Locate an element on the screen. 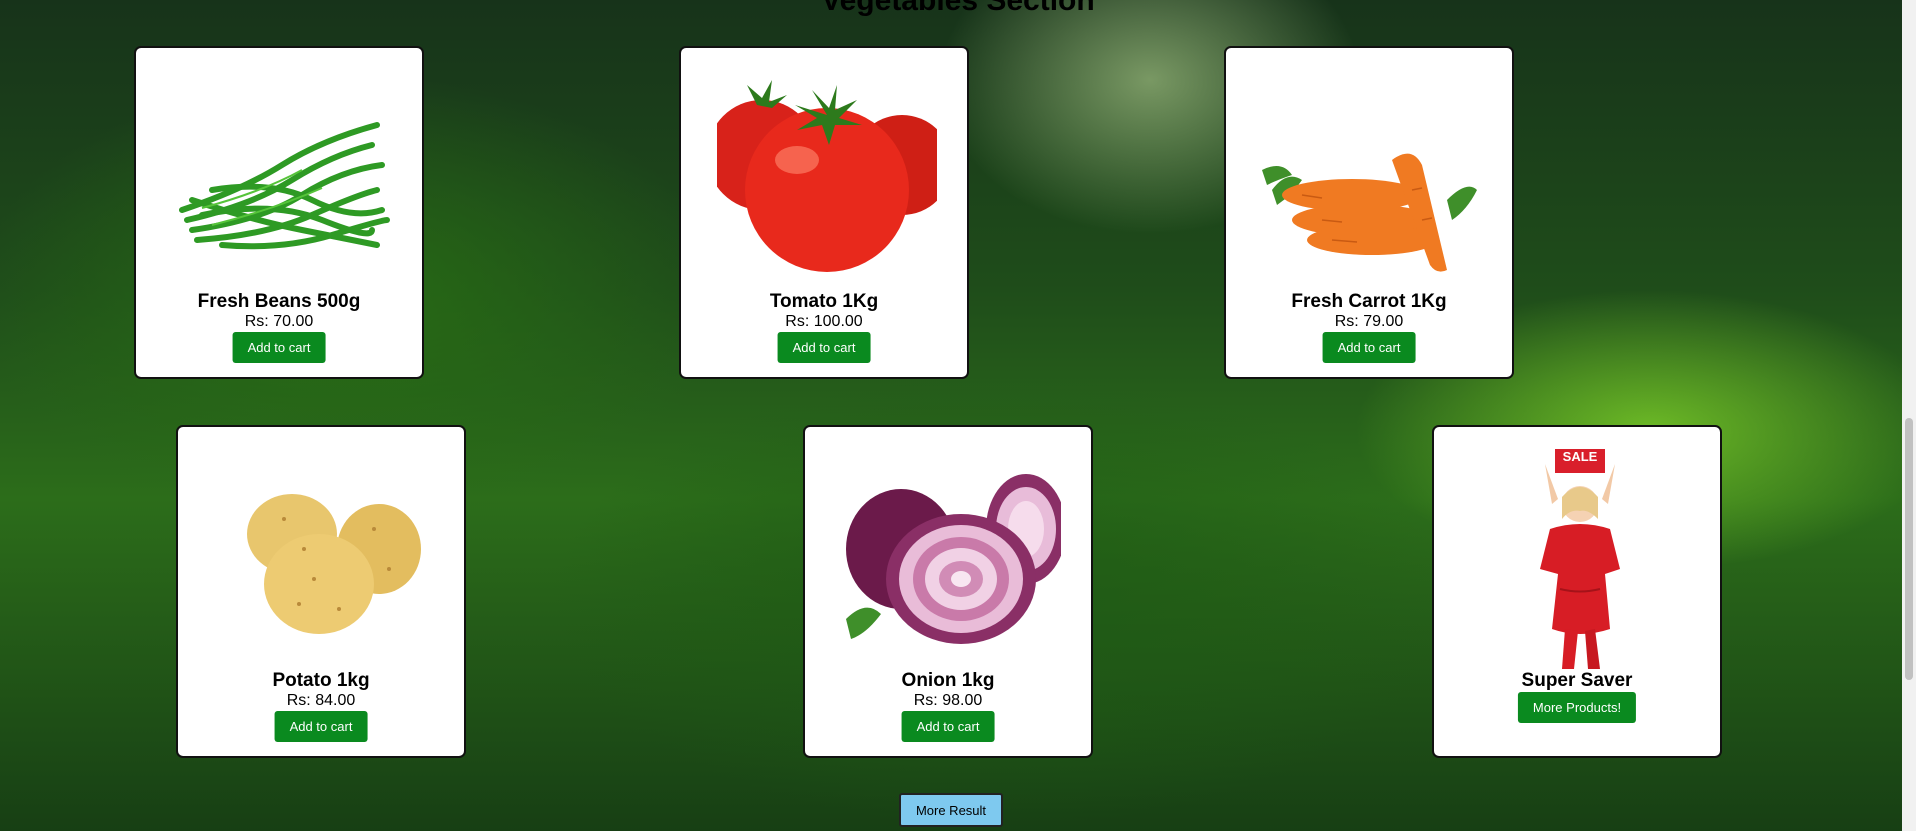 The height and width of the screenshot is (831, 1916). product-card-tomato: Tomato 1Kg Rs: 100.00 Add to cart is located at coordinates (824, 212).